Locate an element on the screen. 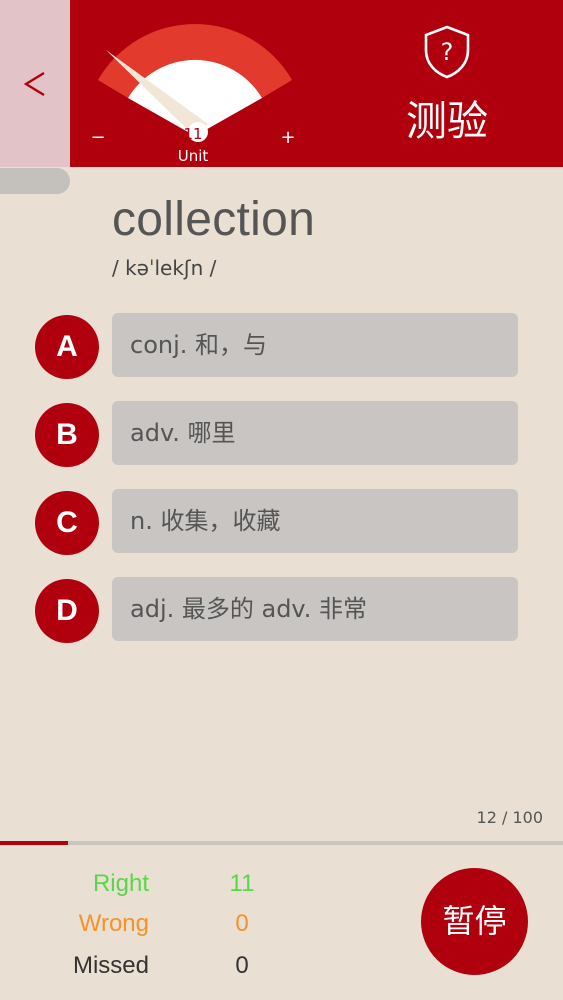 This screenshot has height=1000, width=563. quiz-label: 测验 is located at coordinates (447, 121).